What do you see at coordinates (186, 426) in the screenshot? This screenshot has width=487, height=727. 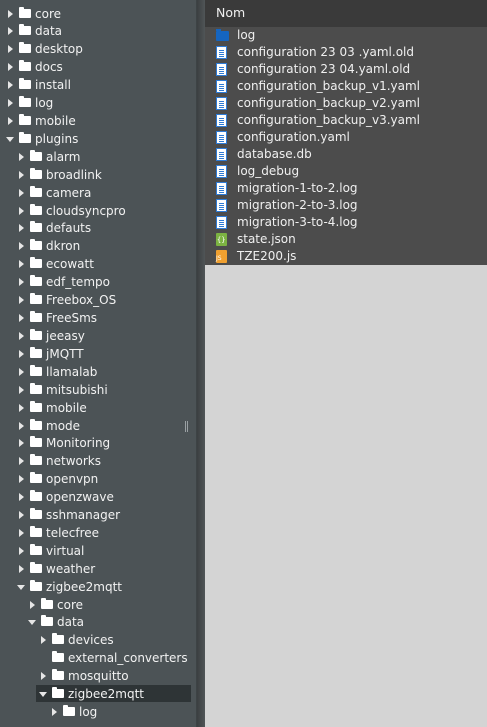 I see `resize-handle` at bounding box center [186, 426].